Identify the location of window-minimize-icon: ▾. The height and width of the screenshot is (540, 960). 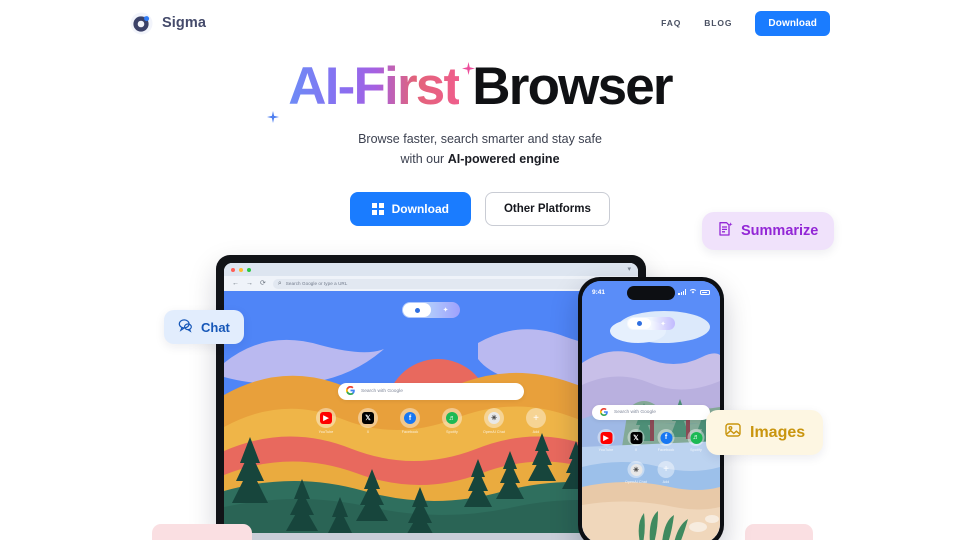
(629, 269).